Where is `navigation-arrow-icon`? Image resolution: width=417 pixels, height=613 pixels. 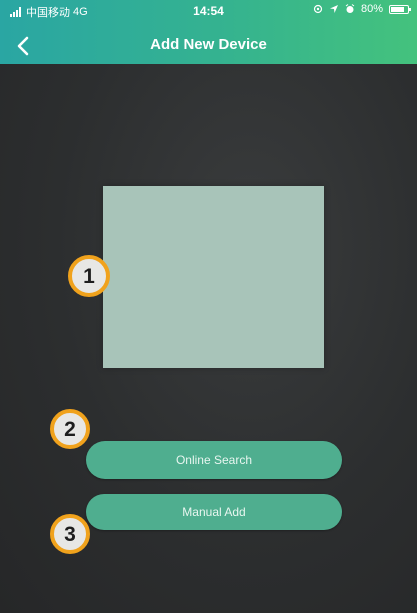 navigation-arrow-icon is located at coordinates (333, 9).